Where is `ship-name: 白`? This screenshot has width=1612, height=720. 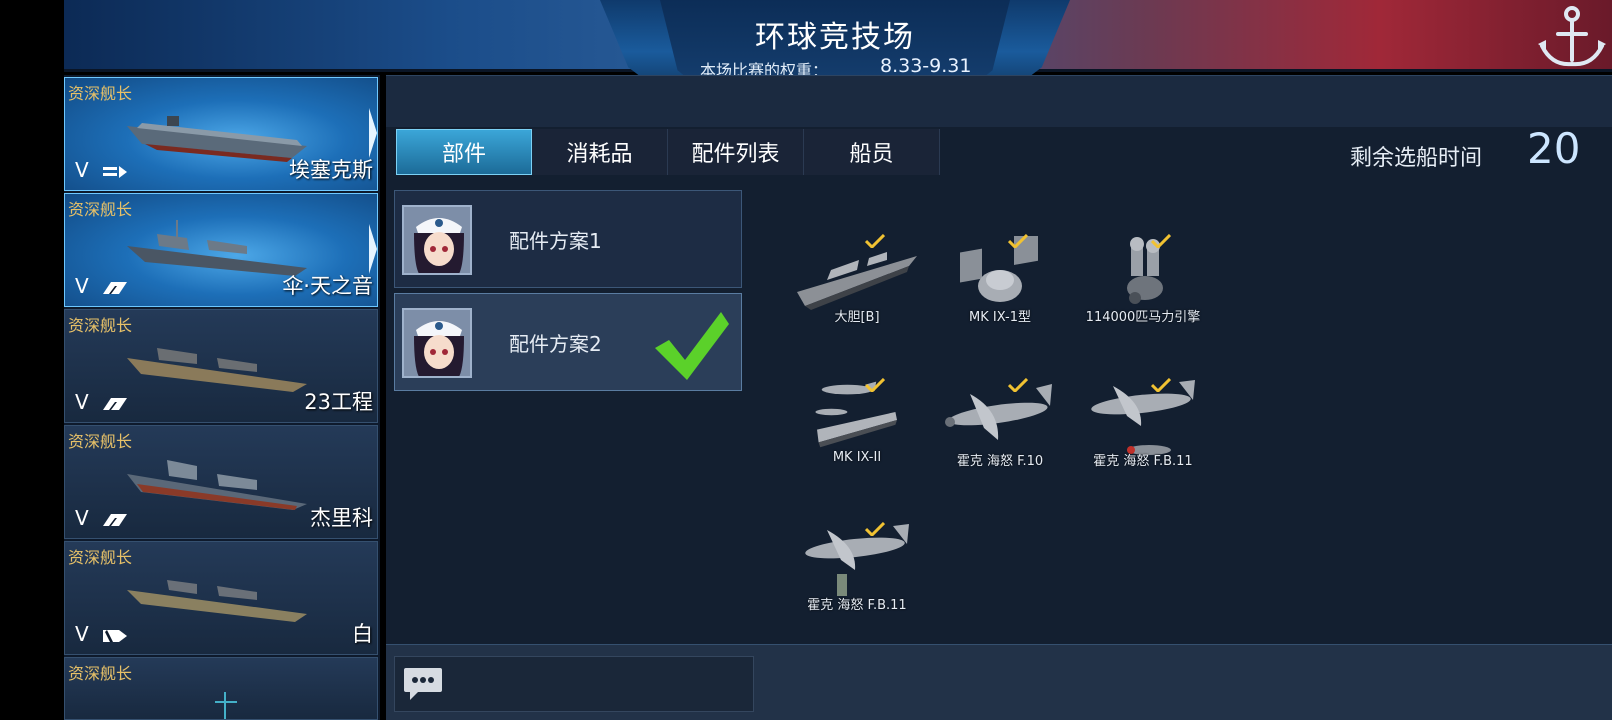
ship-name: 白 is located at coordinates (362, 634).